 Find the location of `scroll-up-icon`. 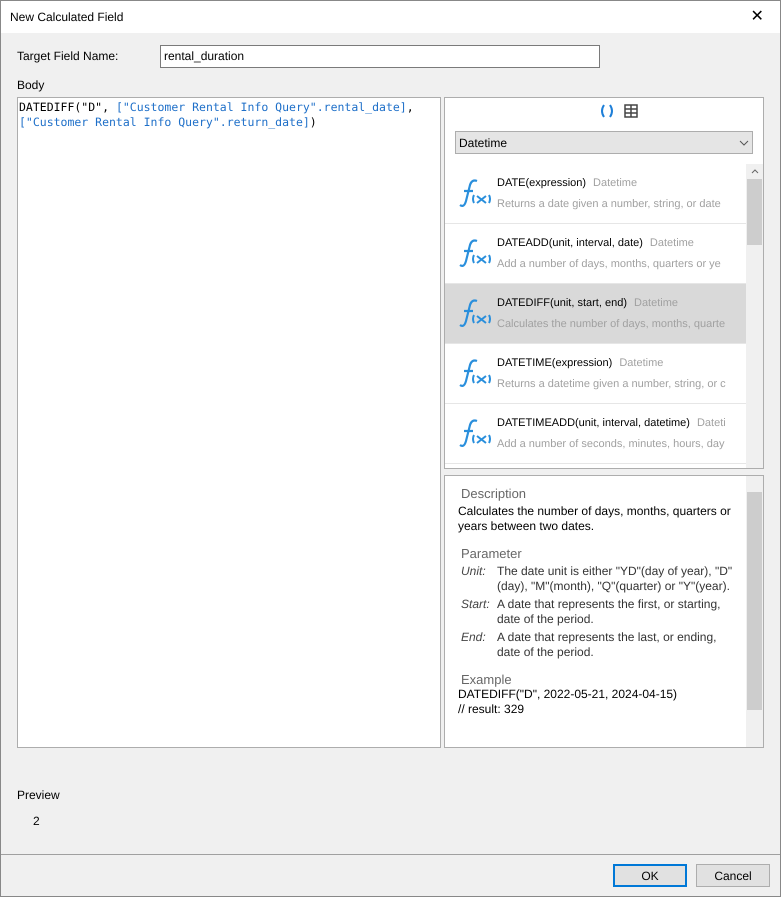

scroll-up-icon is located at coordinates (754, 171).